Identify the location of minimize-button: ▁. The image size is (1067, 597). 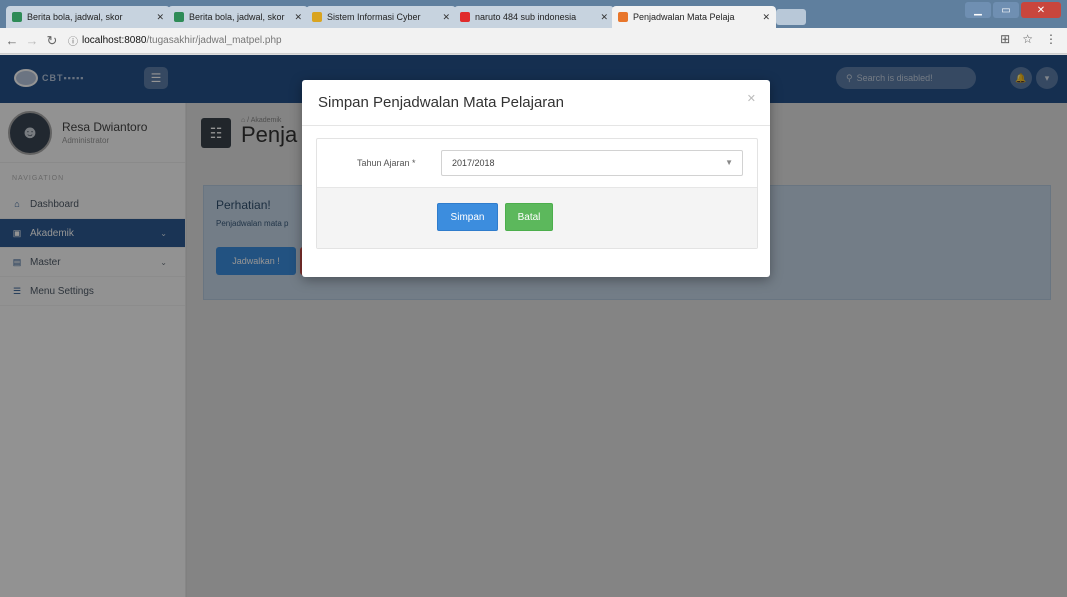
(978, 10).